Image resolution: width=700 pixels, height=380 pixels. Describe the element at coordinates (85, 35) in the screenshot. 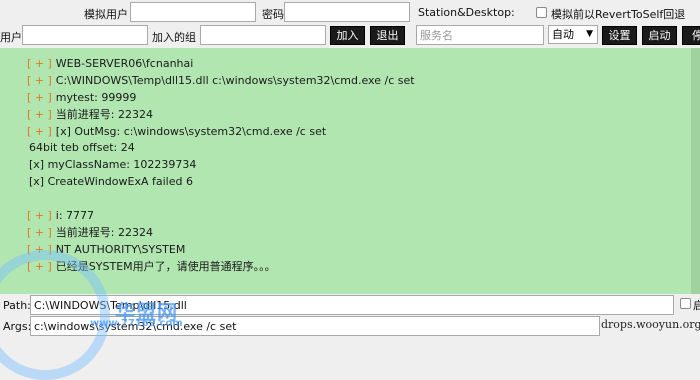

I see `user-input` at that location.